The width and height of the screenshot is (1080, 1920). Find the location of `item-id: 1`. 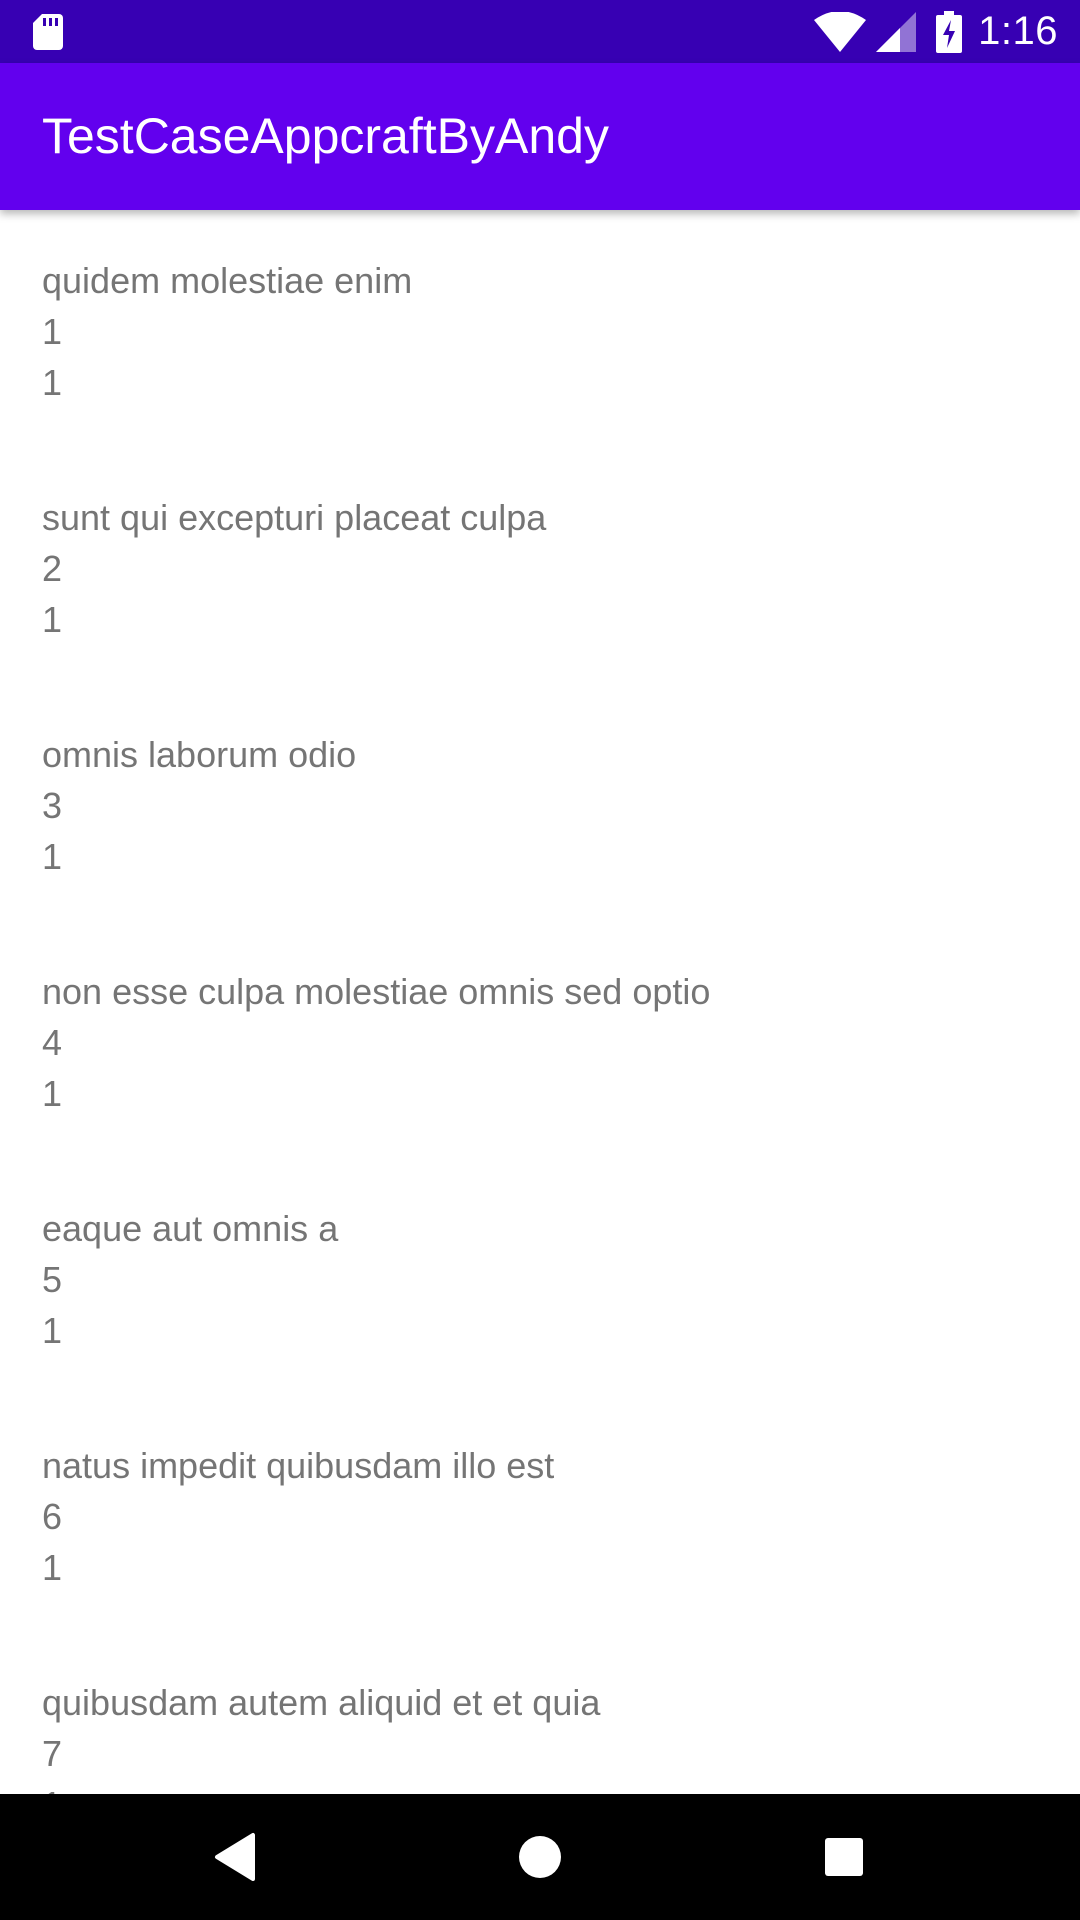

item-id: 1 is located at coordinates (52, 331).